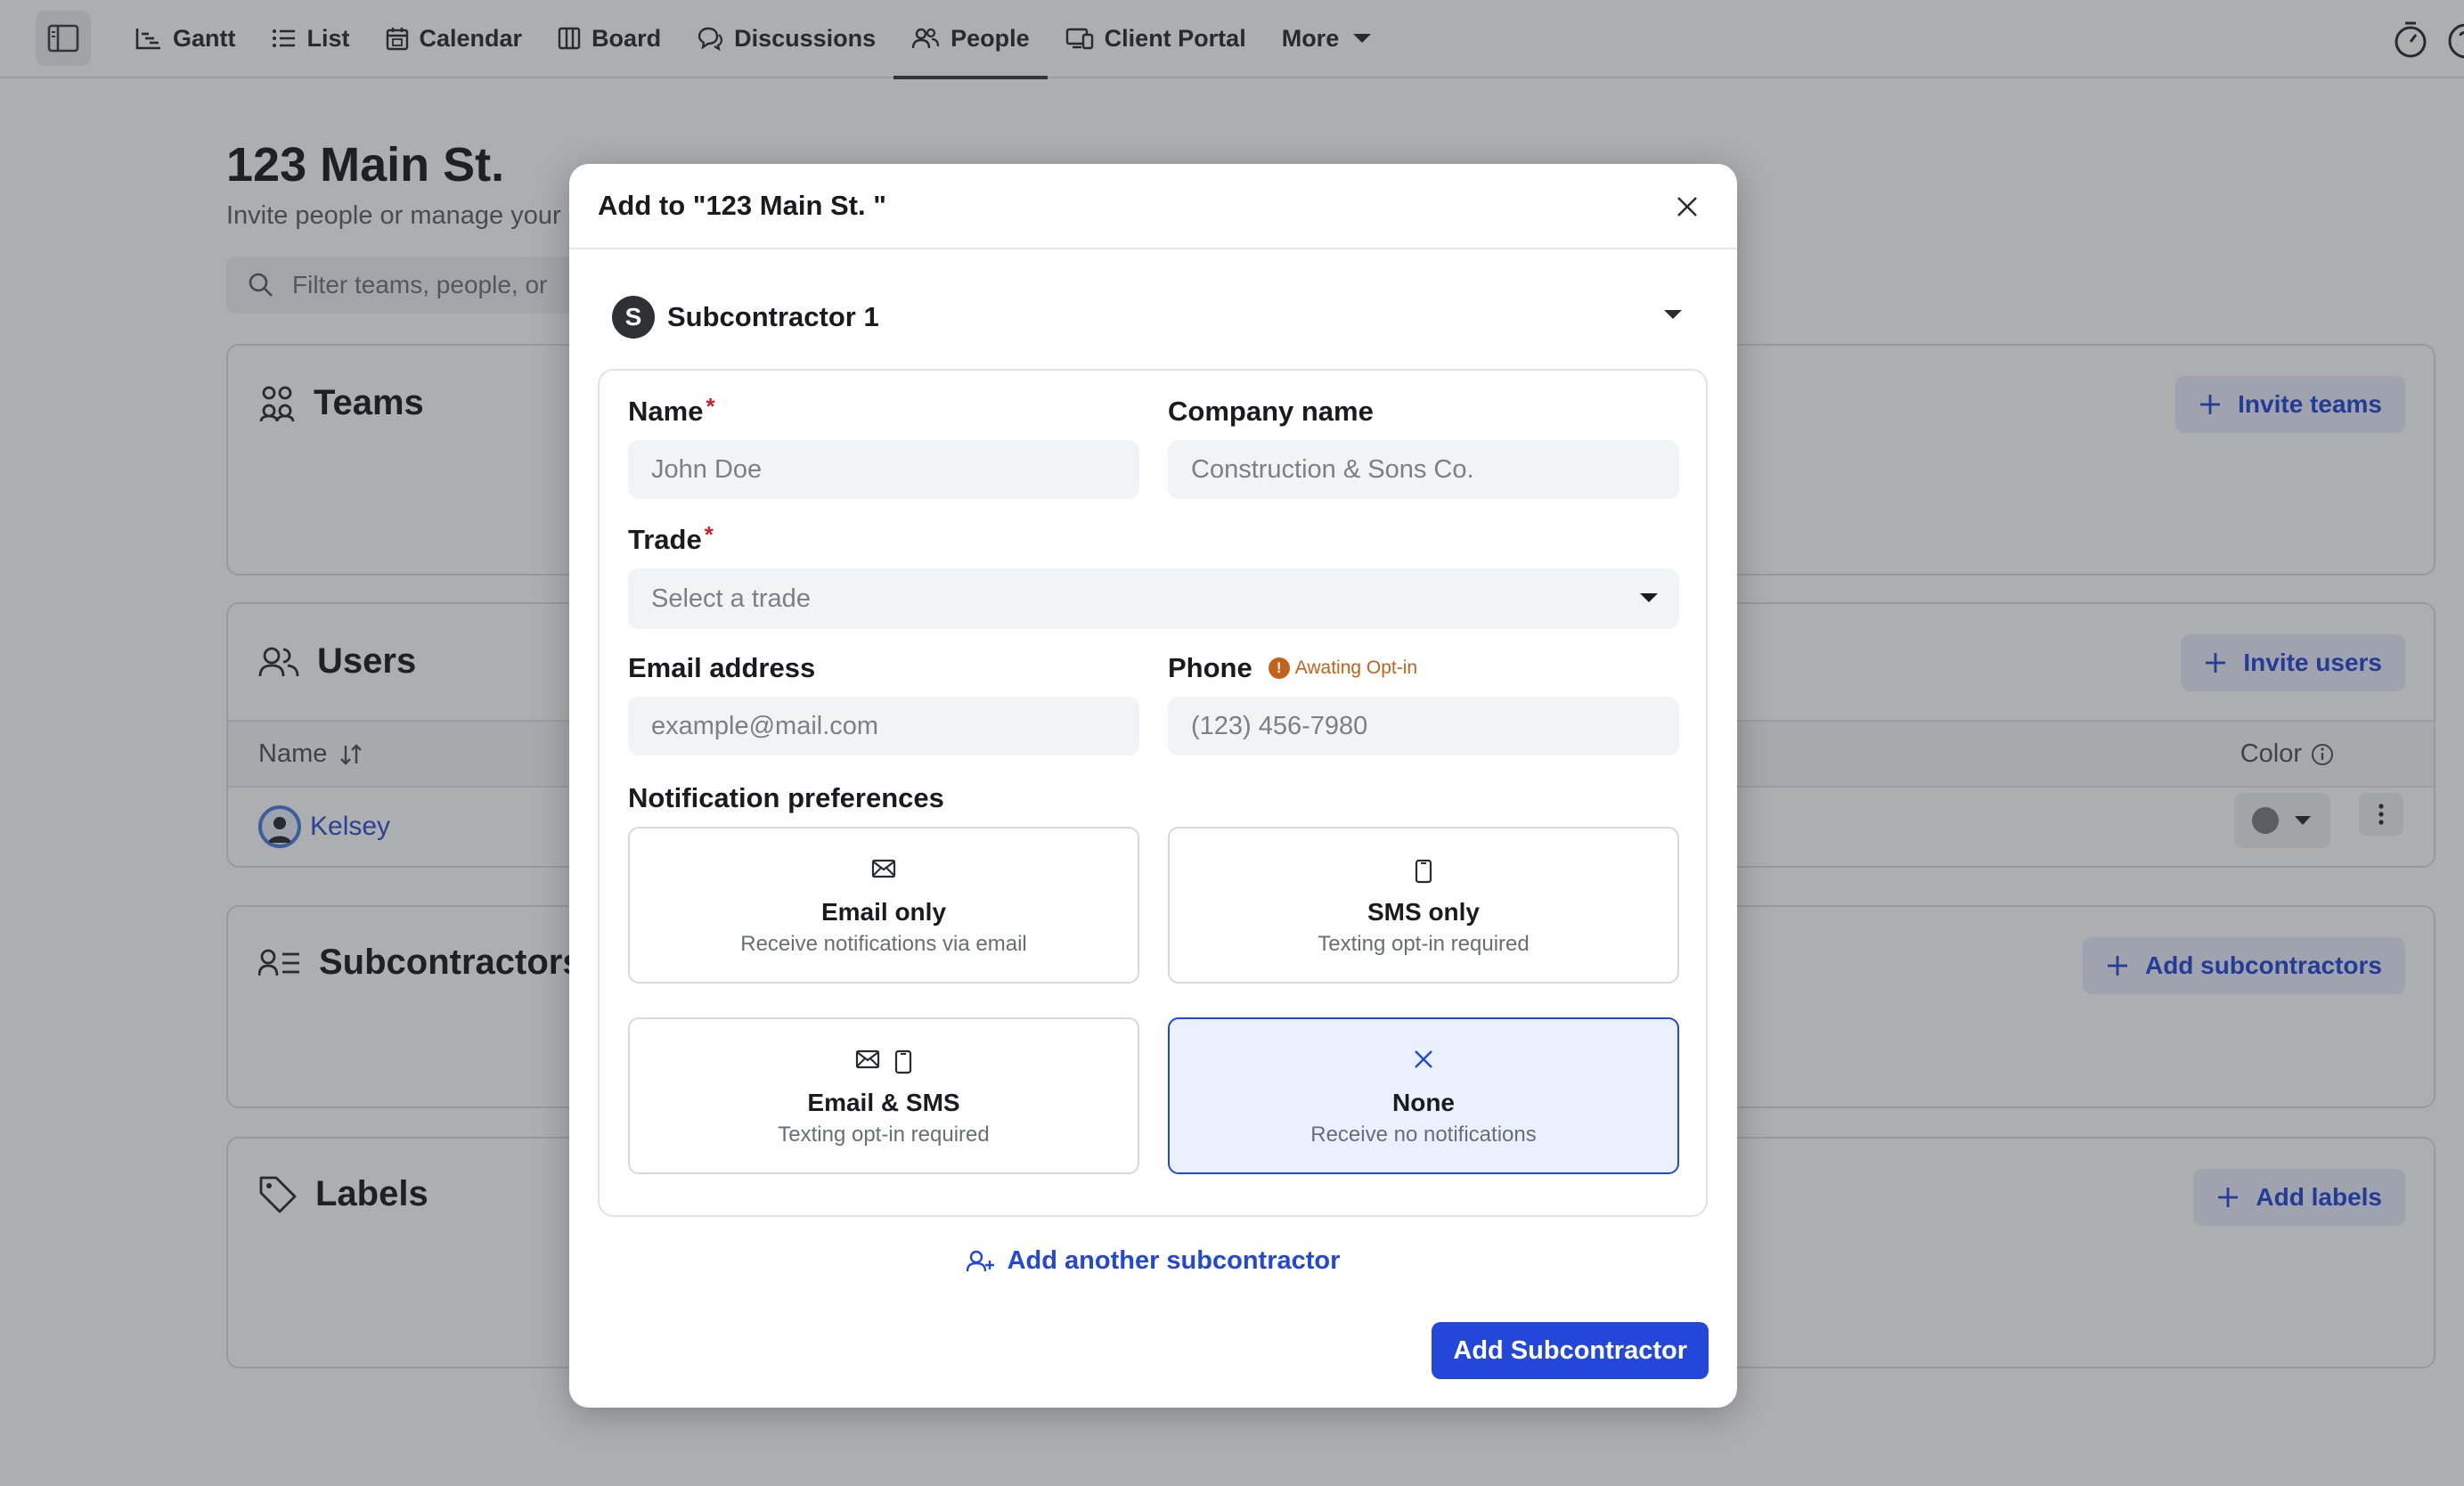  Describe the element at coordinates (722, 667) in the screenshot. I see `email-label: Email address` at that location.